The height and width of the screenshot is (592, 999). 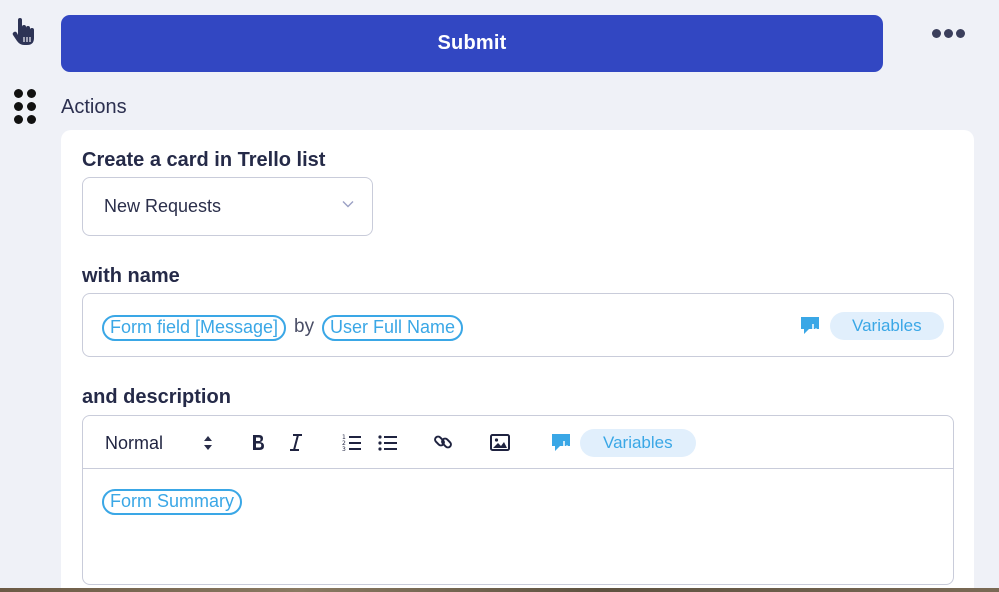 I want to click on more-dots-icon, so click(x=936, y=33).